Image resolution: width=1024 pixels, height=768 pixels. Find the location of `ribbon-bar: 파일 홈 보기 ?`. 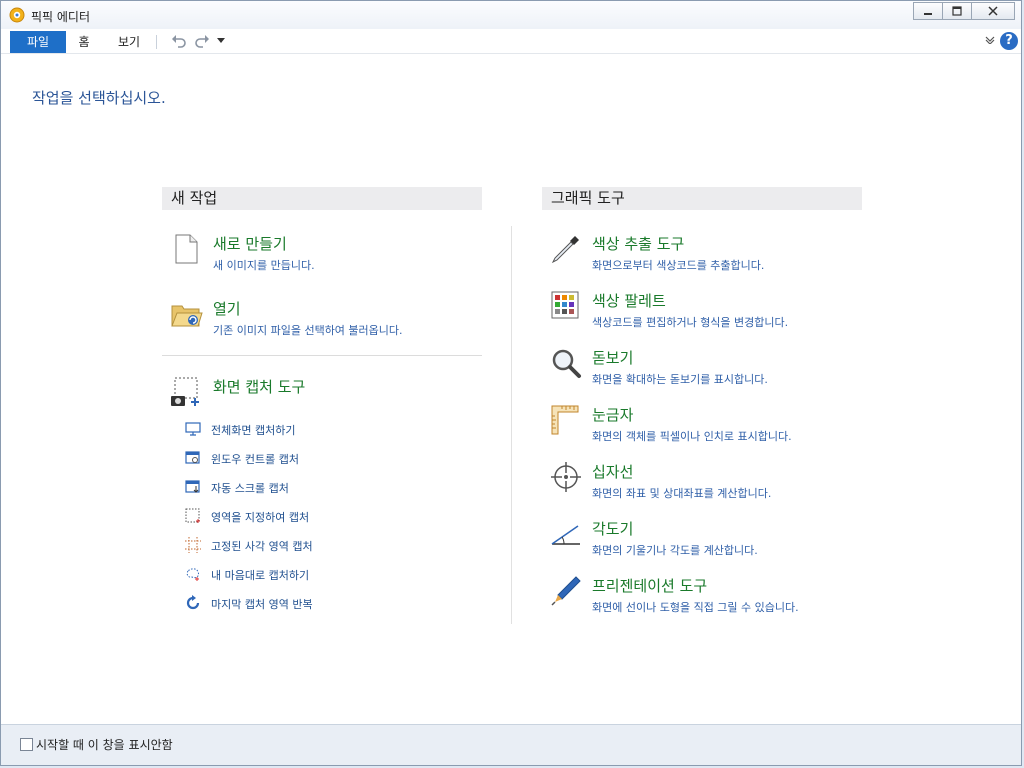

ribbon-bar: 파일 홈 보기 ? is located at coordinates (511, 41).